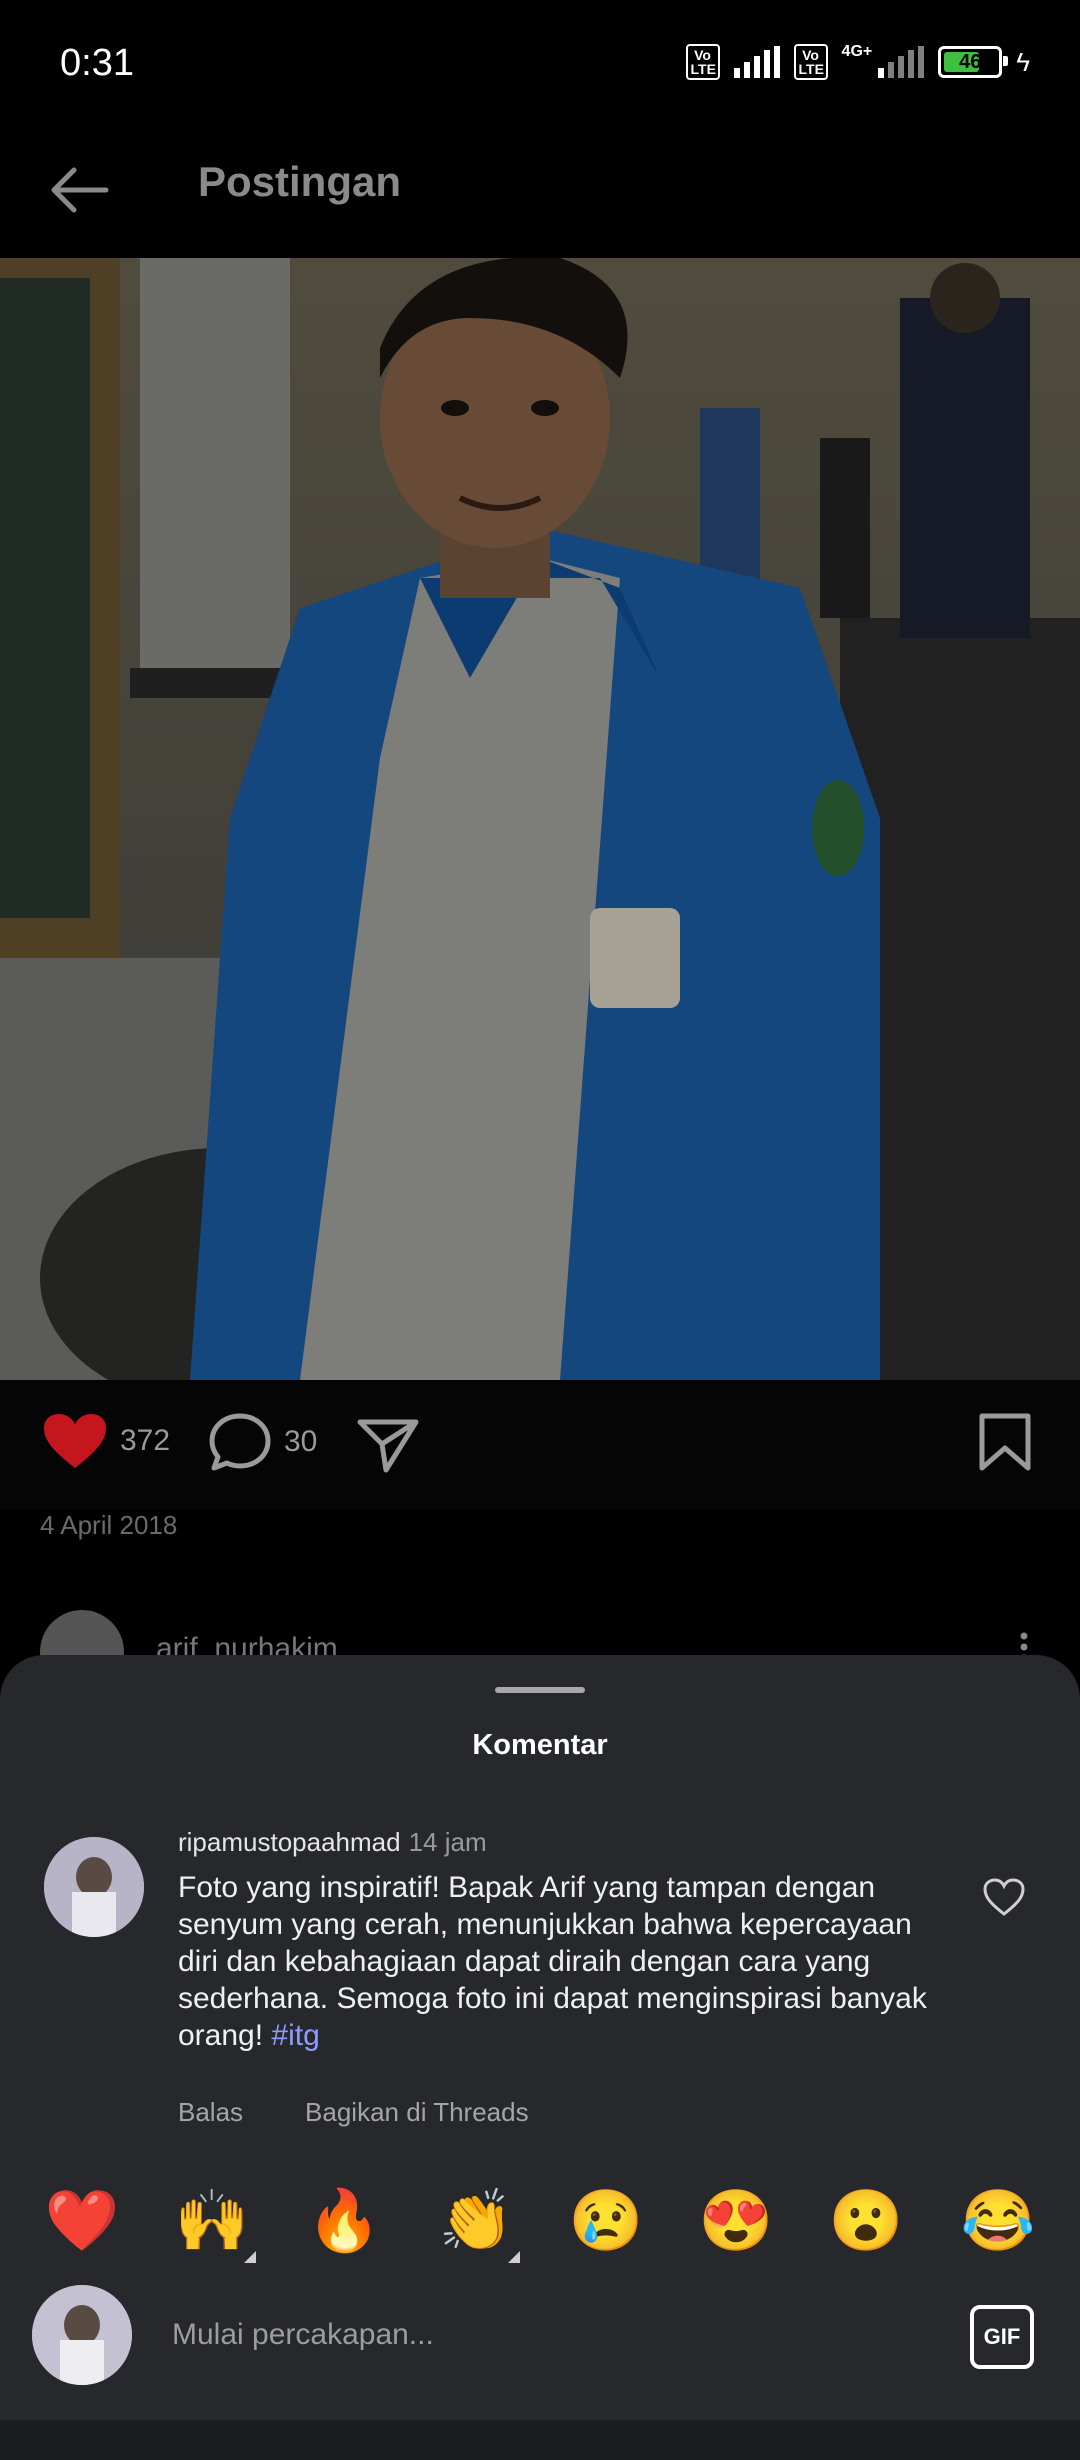  I want to click on comment-username: ripamustopaahmad, so click(289, 1842).